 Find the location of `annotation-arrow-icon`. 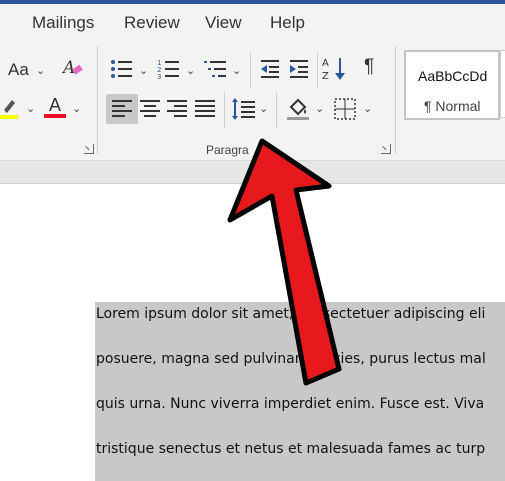

annotation-arrow-icon is located at coordinates (284, 262).